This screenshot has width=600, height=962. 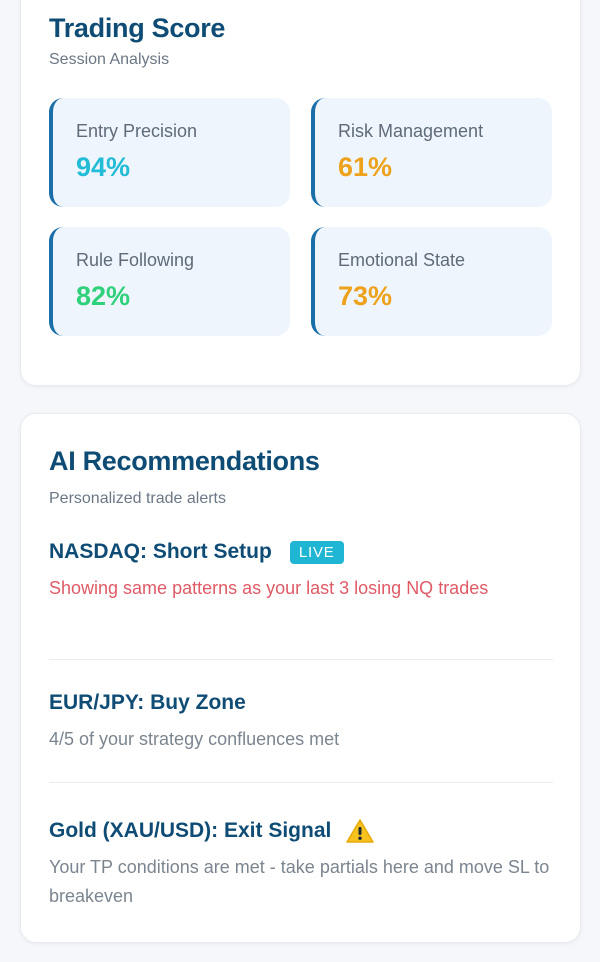 I want to click on recommendation-title: EUR/JPY: Buy Zone, so click(x=147, y=702).